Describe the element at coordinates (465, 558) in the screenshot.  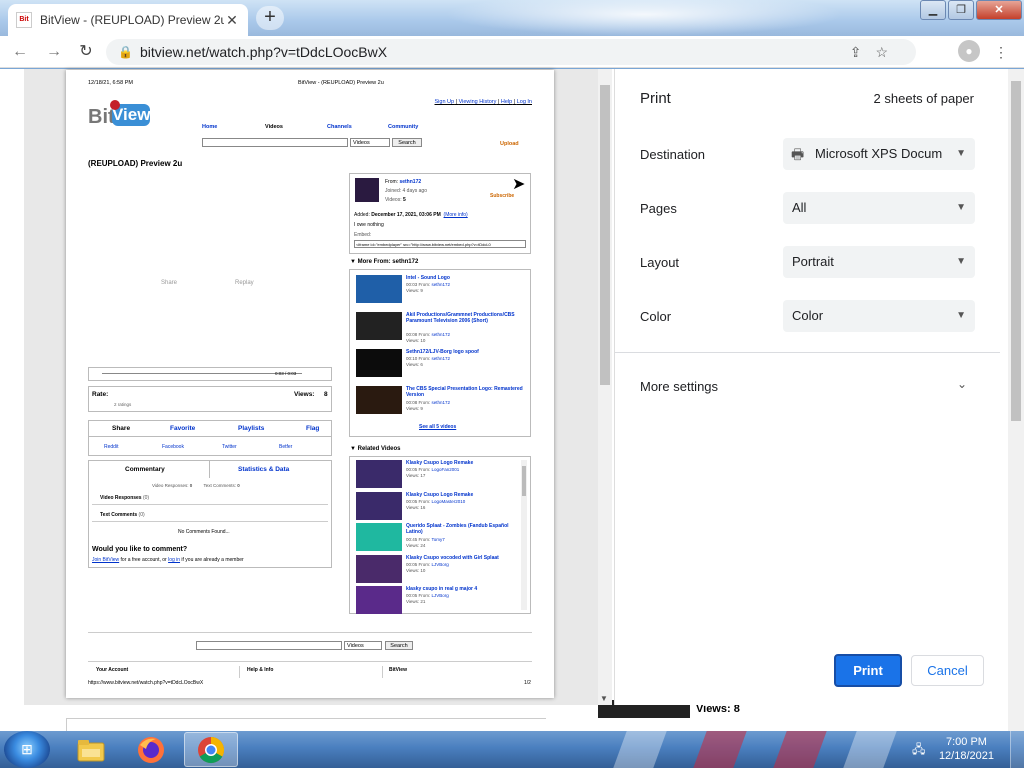
I see `related-title-link: Klasky Csupo vocoded with Girl Splaat` at that location.